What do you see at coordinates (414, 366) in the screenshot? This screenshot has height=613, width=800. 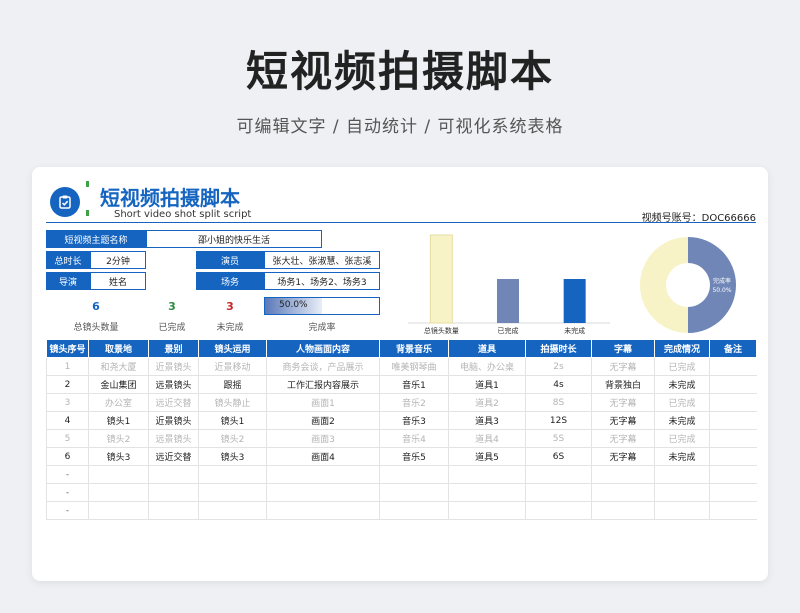 I see `table-cell: 唯美钢琴曲` at bounding box center [414, 366].